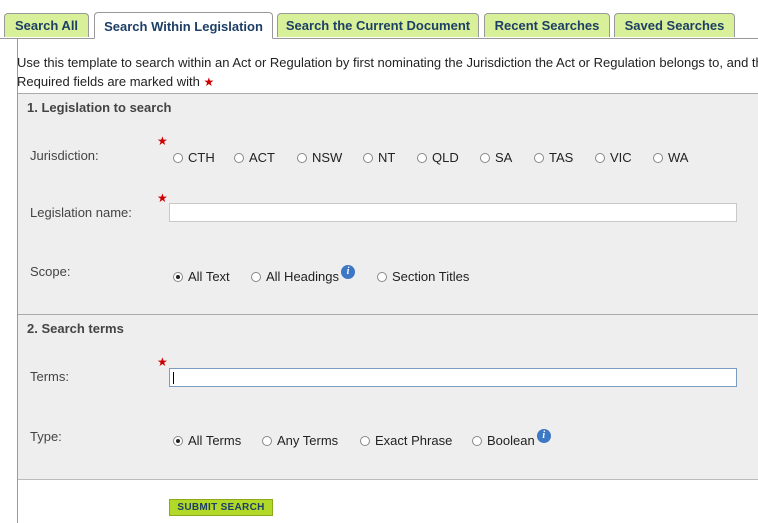  What do you see at coordinates (670, 157) in the screenshot?
I see `jurisdiction-option-wa: WA` at bounding box center [670, 157].